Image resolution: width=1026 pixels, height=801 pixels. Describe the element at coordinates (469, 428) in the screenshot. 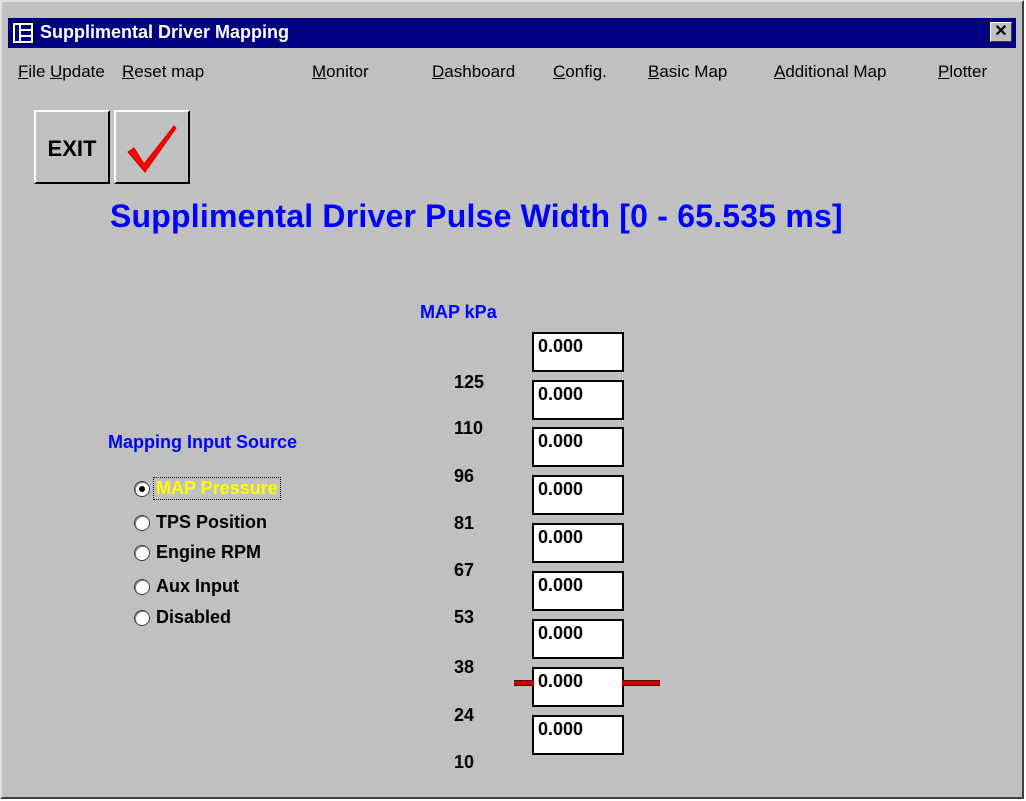

I see `map-axis-tick: 110` at that location.